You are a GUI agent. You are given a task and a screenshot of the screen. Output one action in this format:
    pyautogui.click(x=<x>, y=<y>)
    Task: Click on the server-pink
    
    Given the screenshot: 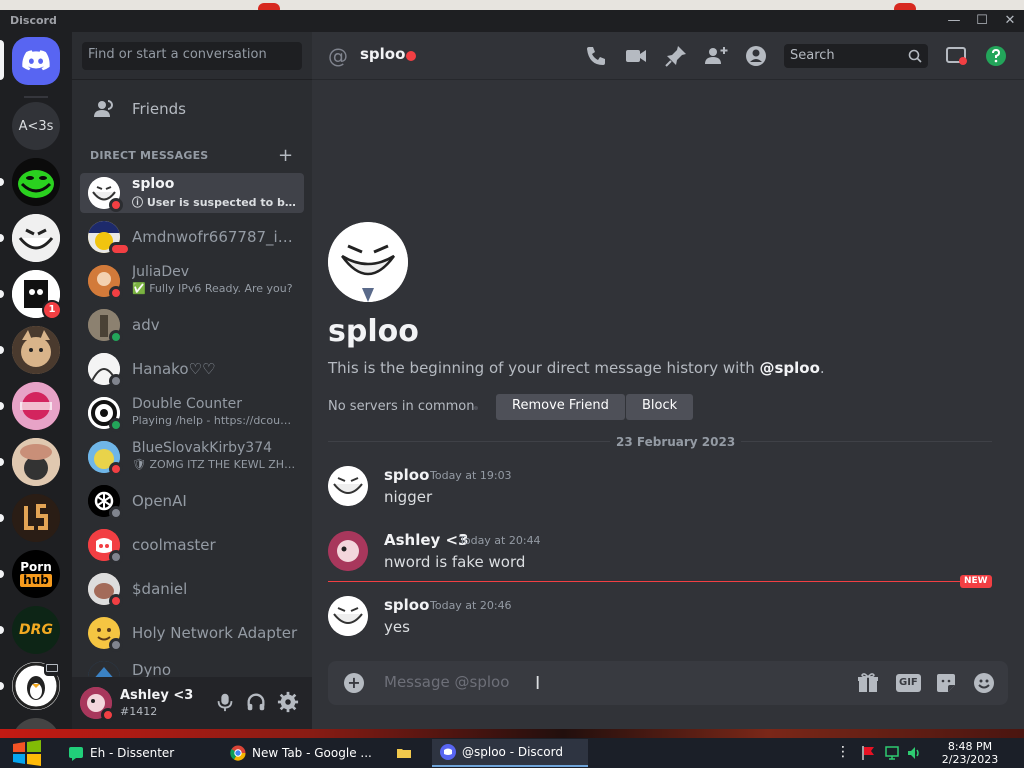 What is the action you would take?
    pyautogui.click(x=36, y=406)
    